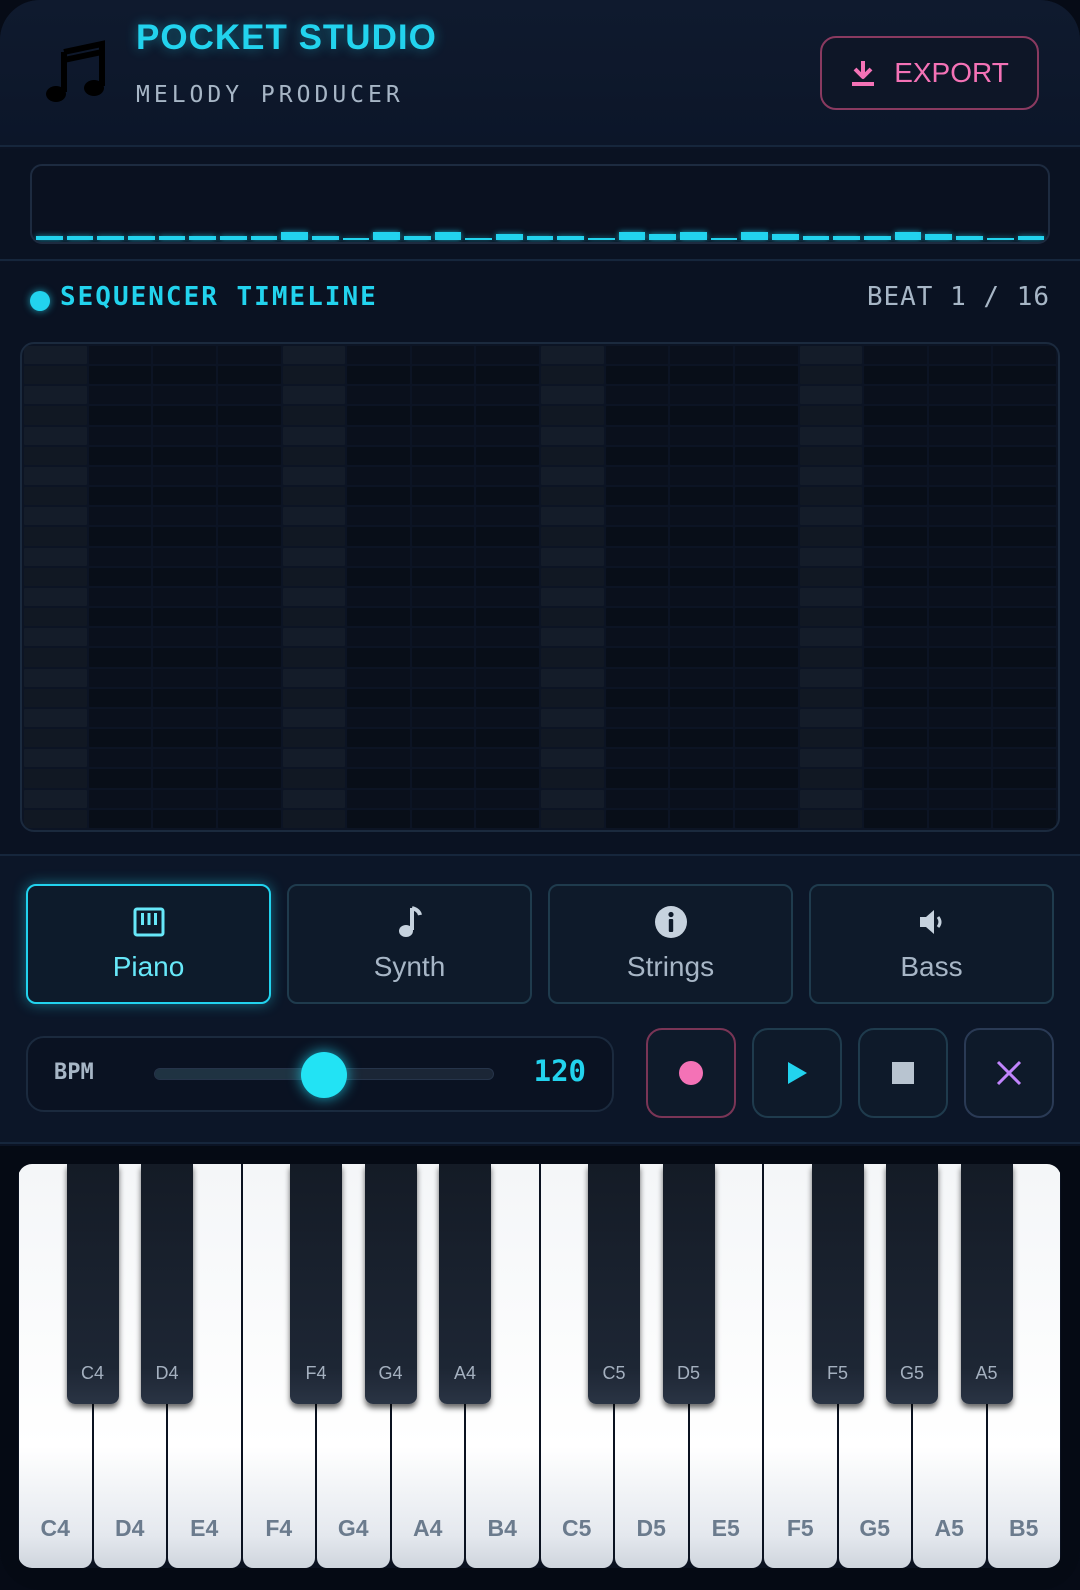 Image resolution: width=1080 pixels, height=1590 pixels. Describe the element at coordinates (390, 1284) in the screenshot. I see `black-key-g4: G4` at that location.